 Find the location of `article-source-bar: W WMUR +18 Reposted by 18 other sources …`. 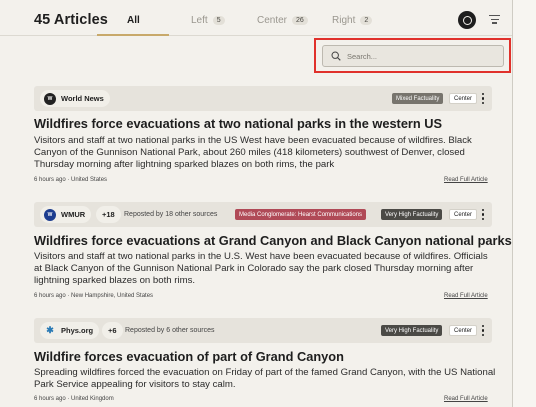

article-source-bar: W WMUR +18 Reposted by 18 other sources … is located at coordinates (263, 214).